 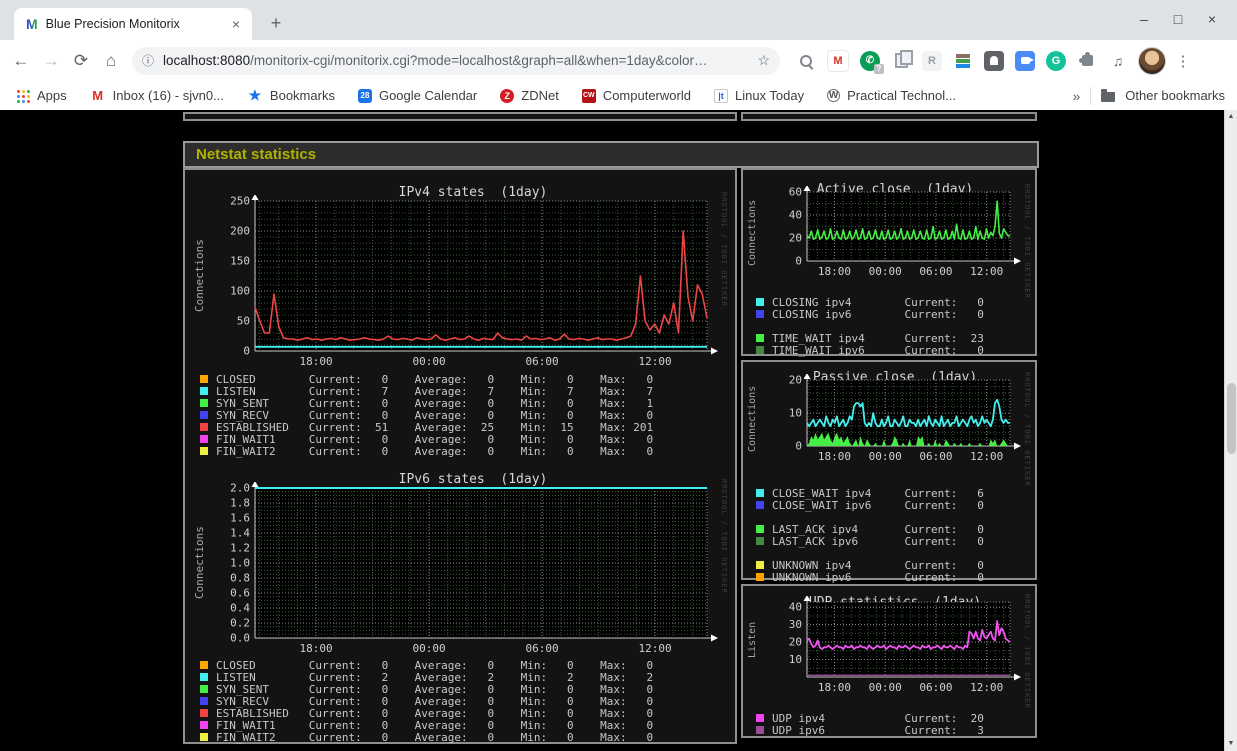 I want to click on close-button: ×, so click(x=1212, y=20).